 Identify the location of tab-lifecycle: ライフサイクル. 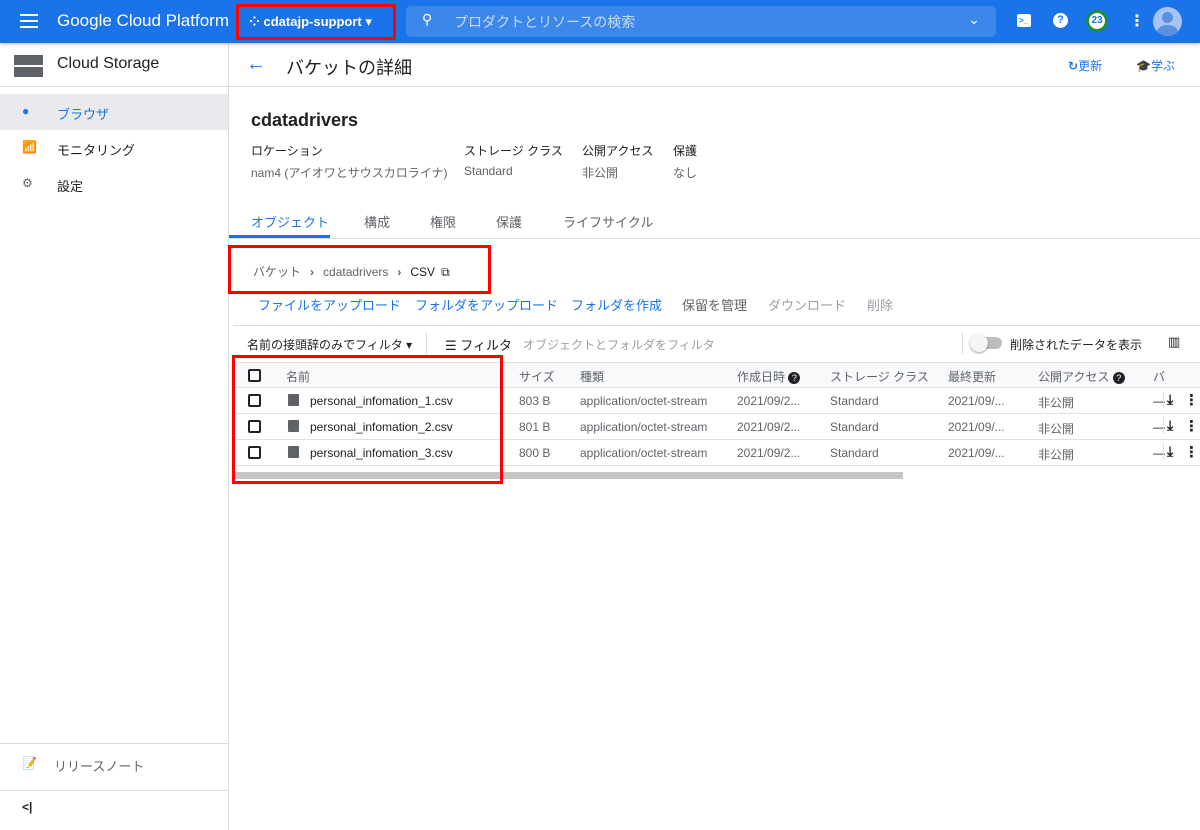
(608, 221).